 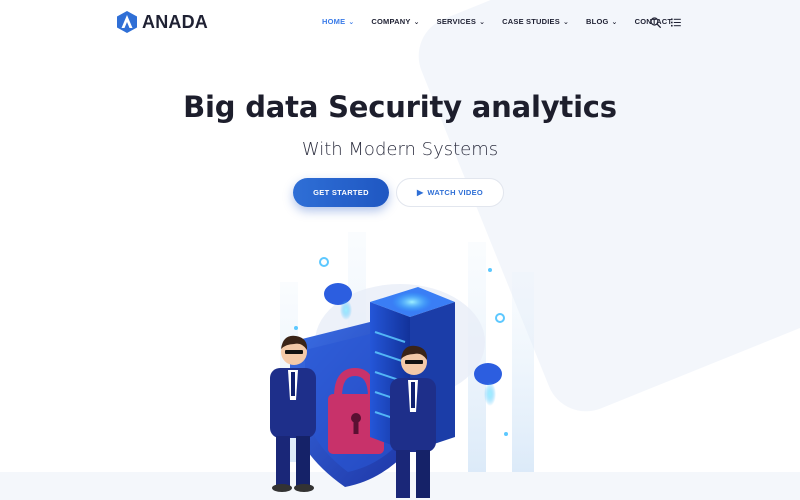 I want to click on hero-title: Big data Security analytics, so click(x=400, y=107).